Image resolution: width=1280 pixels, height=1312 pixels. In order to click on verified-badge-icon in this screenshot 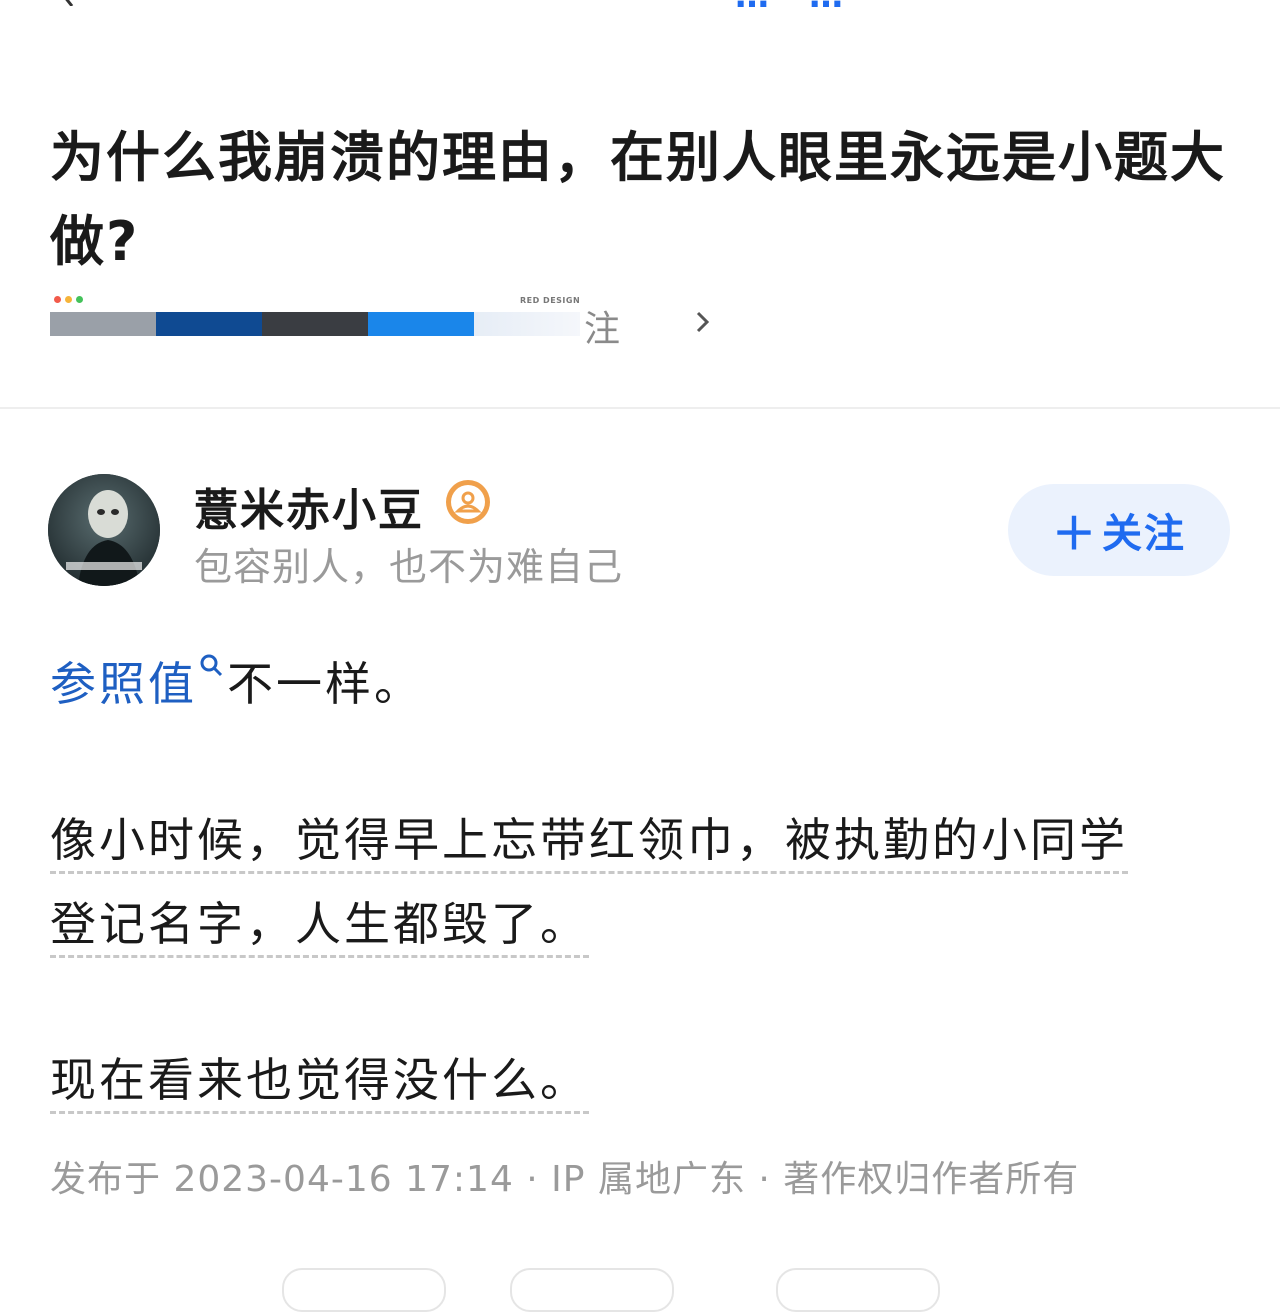, I will do `click(468, 502)`.